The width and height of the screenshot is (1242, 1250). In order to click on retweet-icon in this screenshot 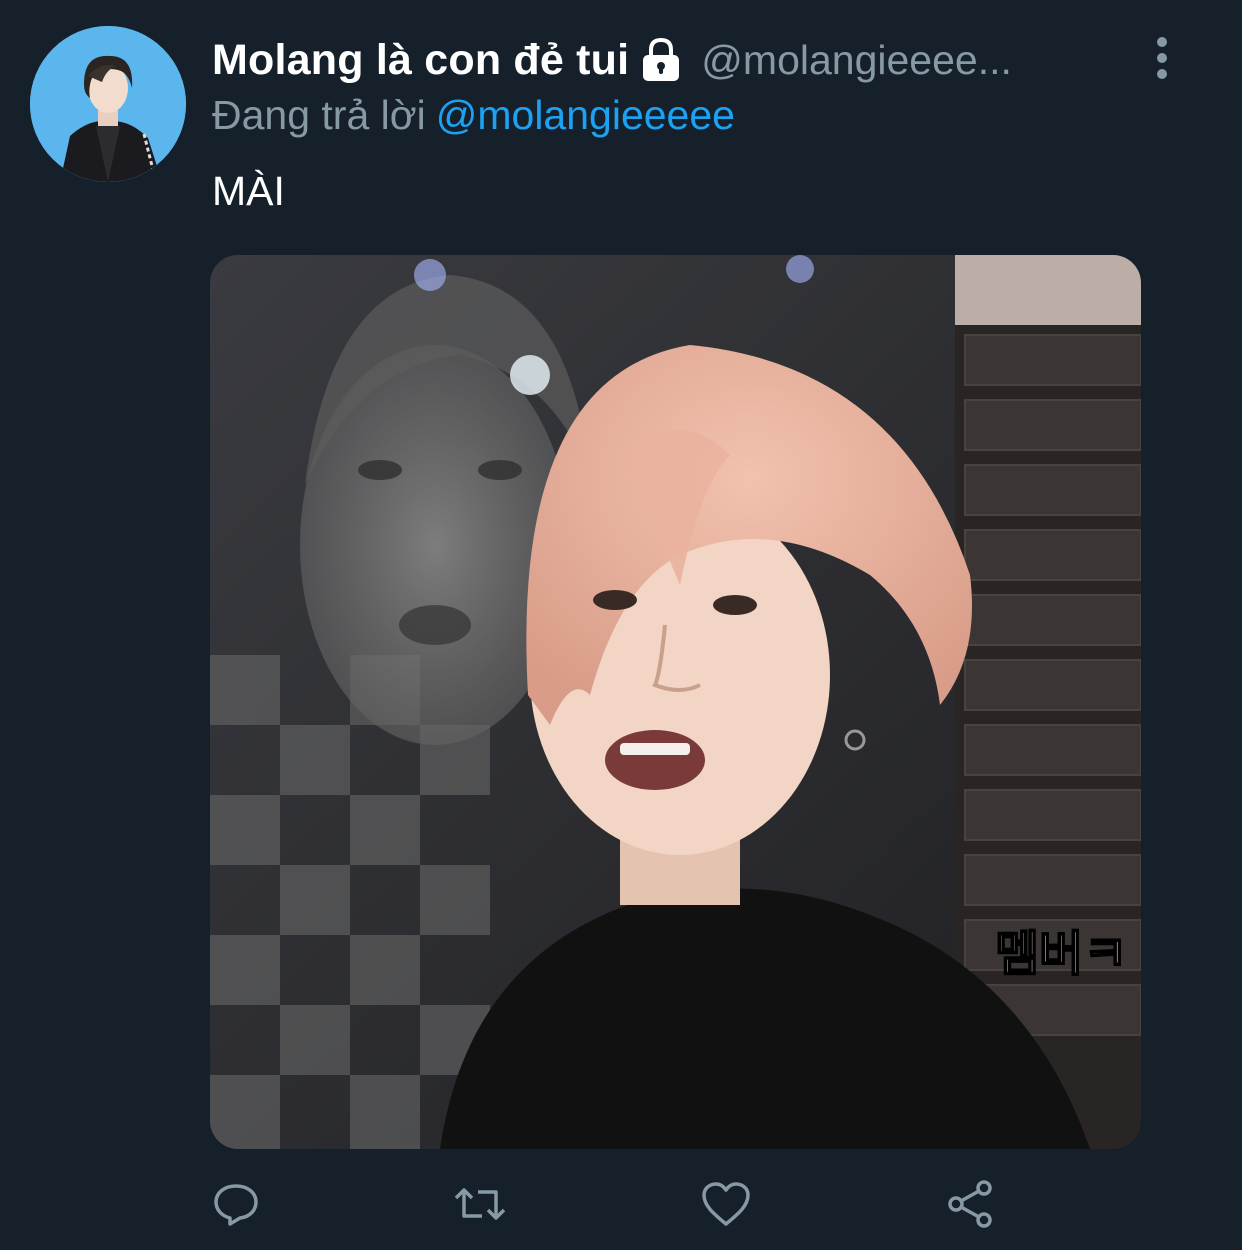, I will do `click(480, 1204)`.